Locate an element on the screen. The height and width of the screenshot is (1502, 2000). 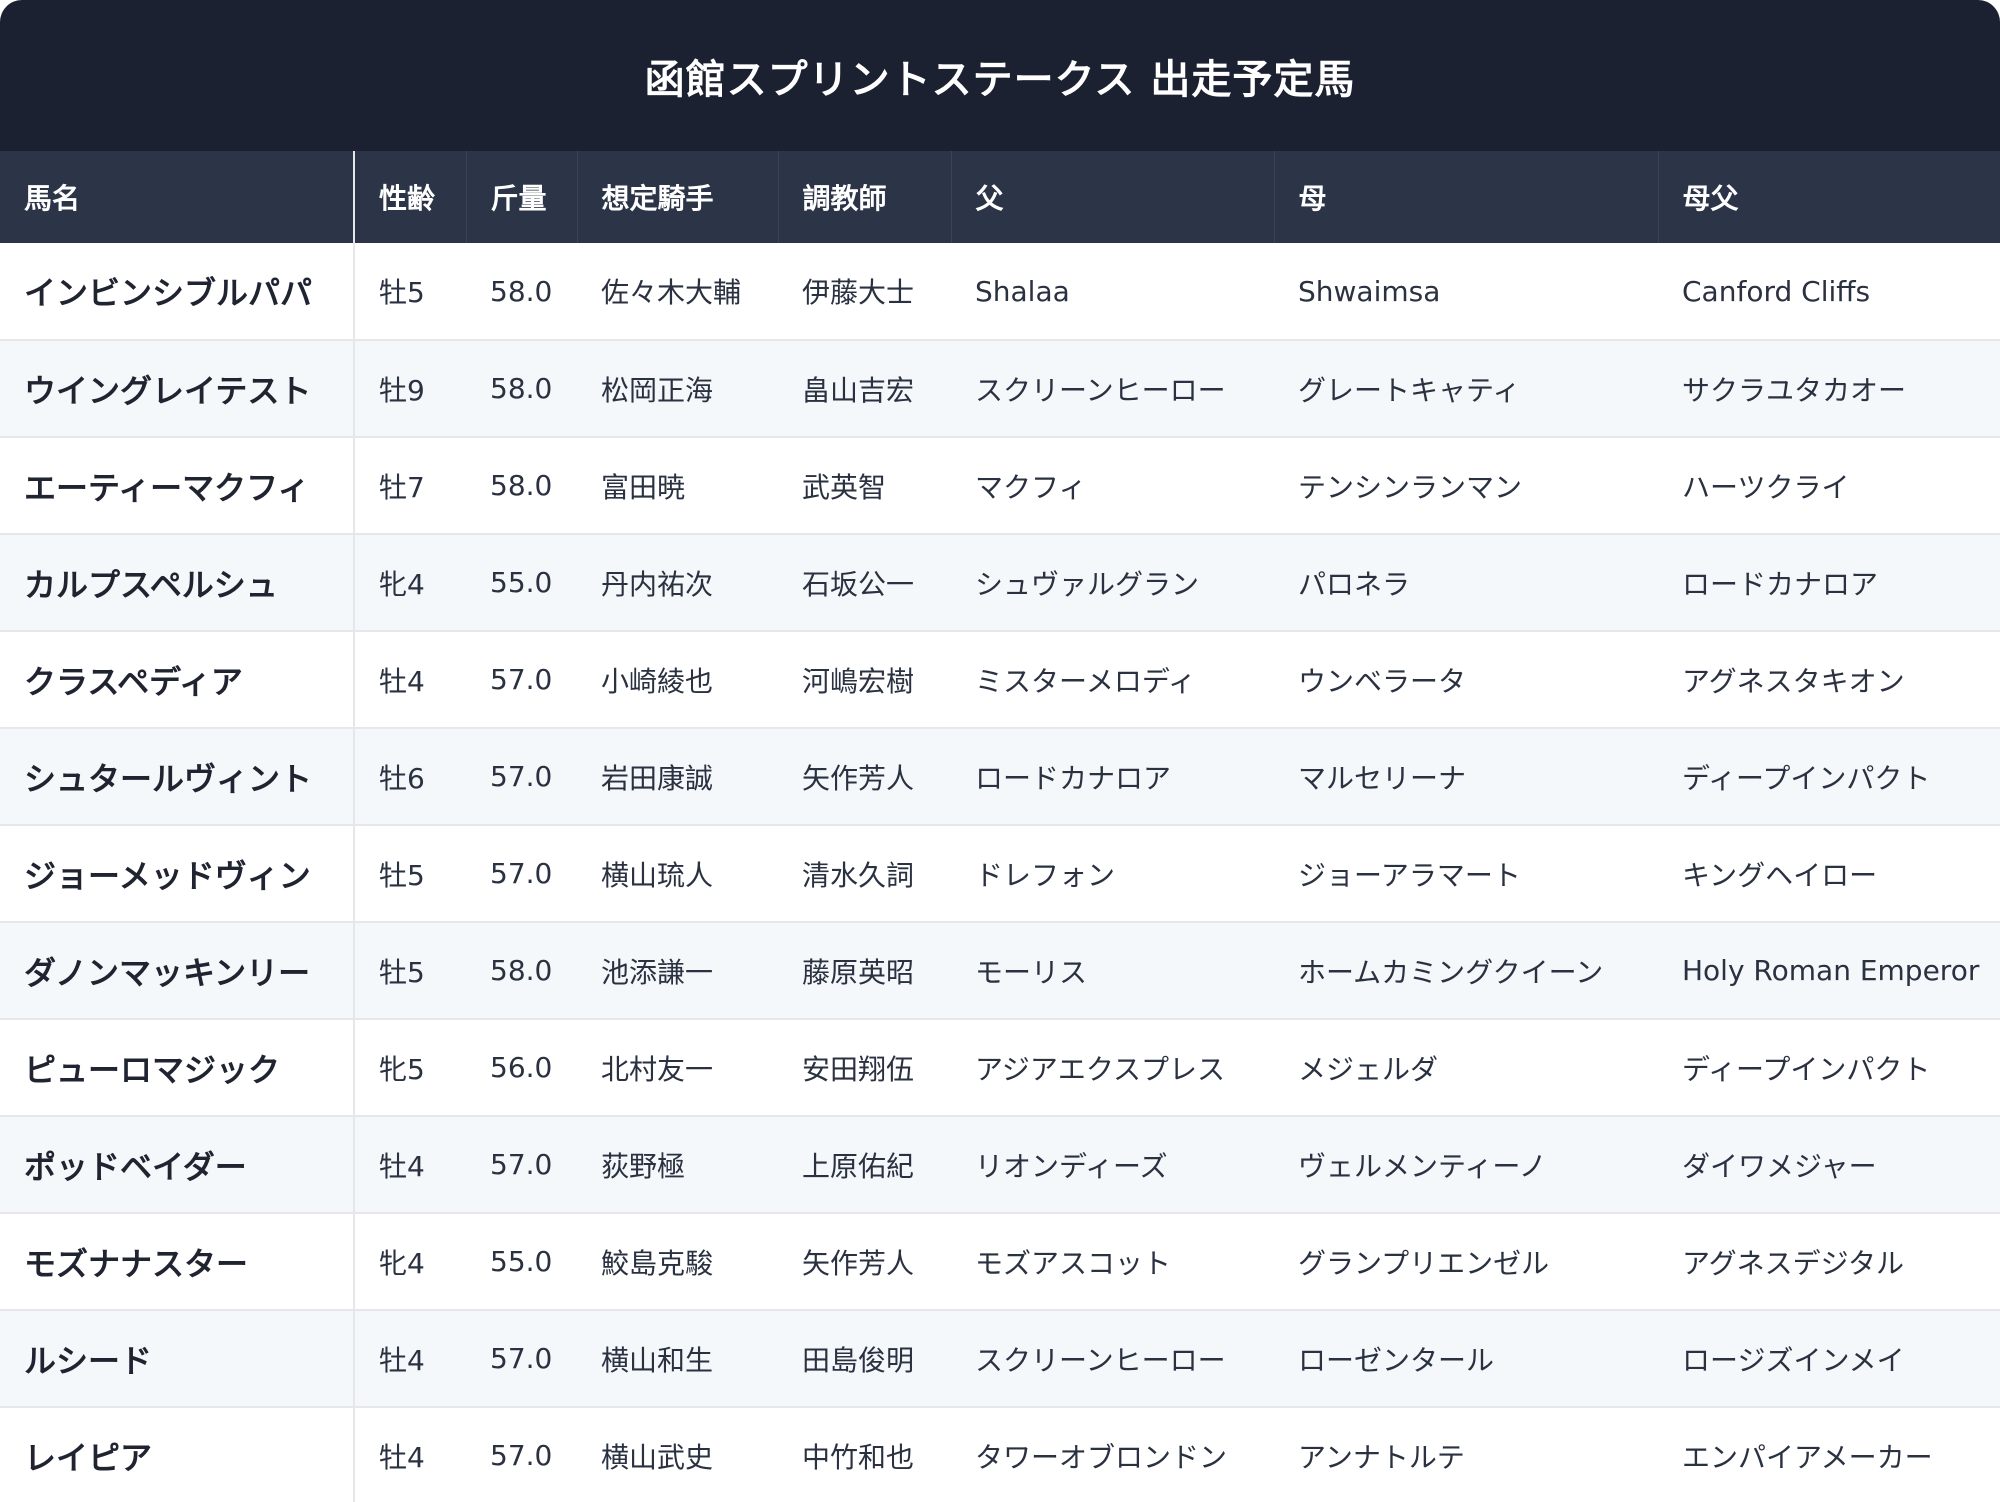
column-header-sire: 父 is located at coordinates (1113, 197).